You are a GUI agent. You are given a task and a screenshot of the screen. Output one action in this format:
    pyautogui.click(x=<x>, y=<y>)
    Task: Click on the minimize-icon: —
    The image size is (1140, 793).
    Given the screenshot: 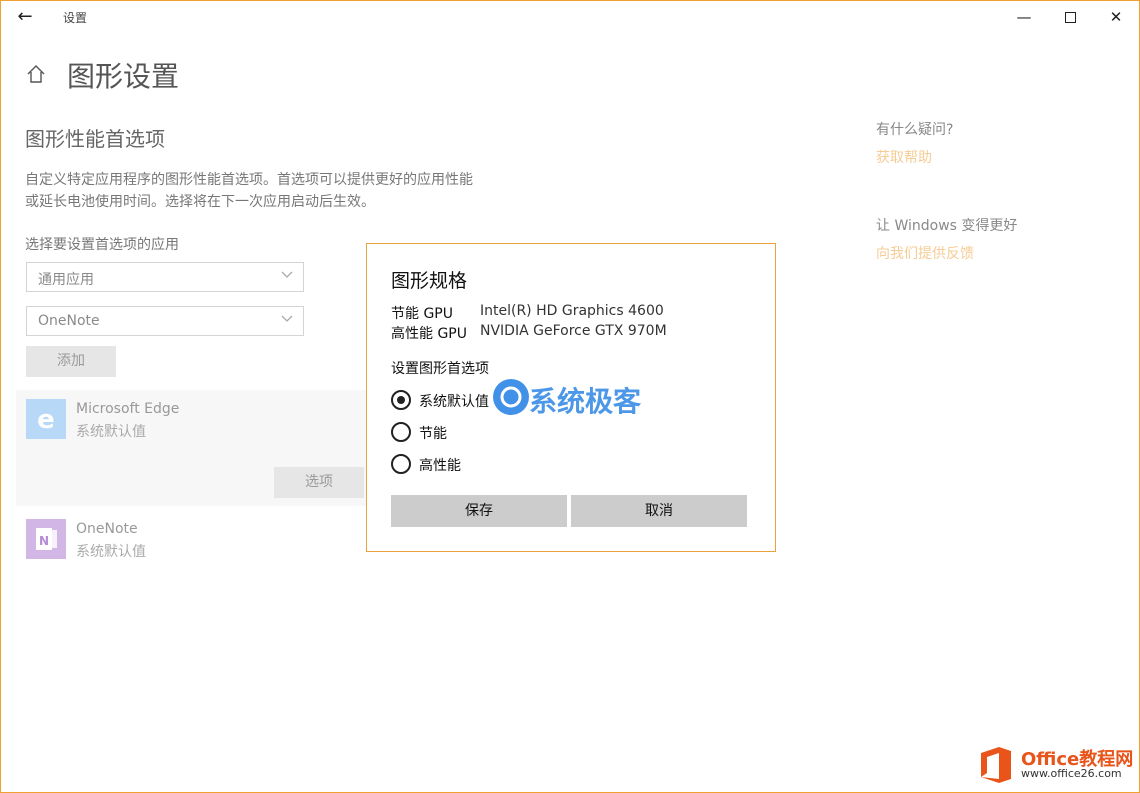 What is the action you would take?
    pyautogui.click(x=1024, y=17)
    